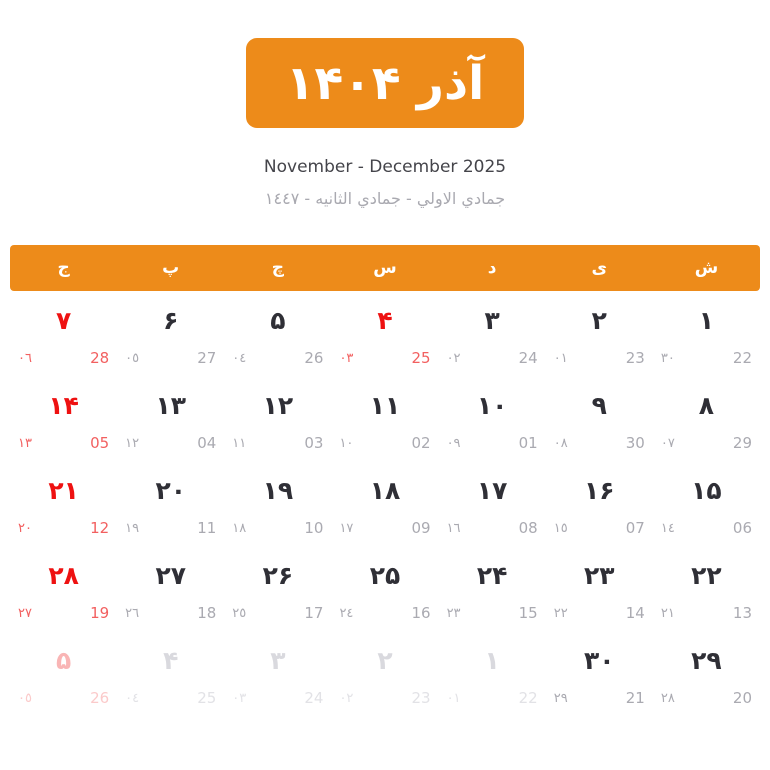  Describe the element at coordinates (599, 528) in the screenshot. I see `day-secondary-dates: ١٥ 07` at that location.